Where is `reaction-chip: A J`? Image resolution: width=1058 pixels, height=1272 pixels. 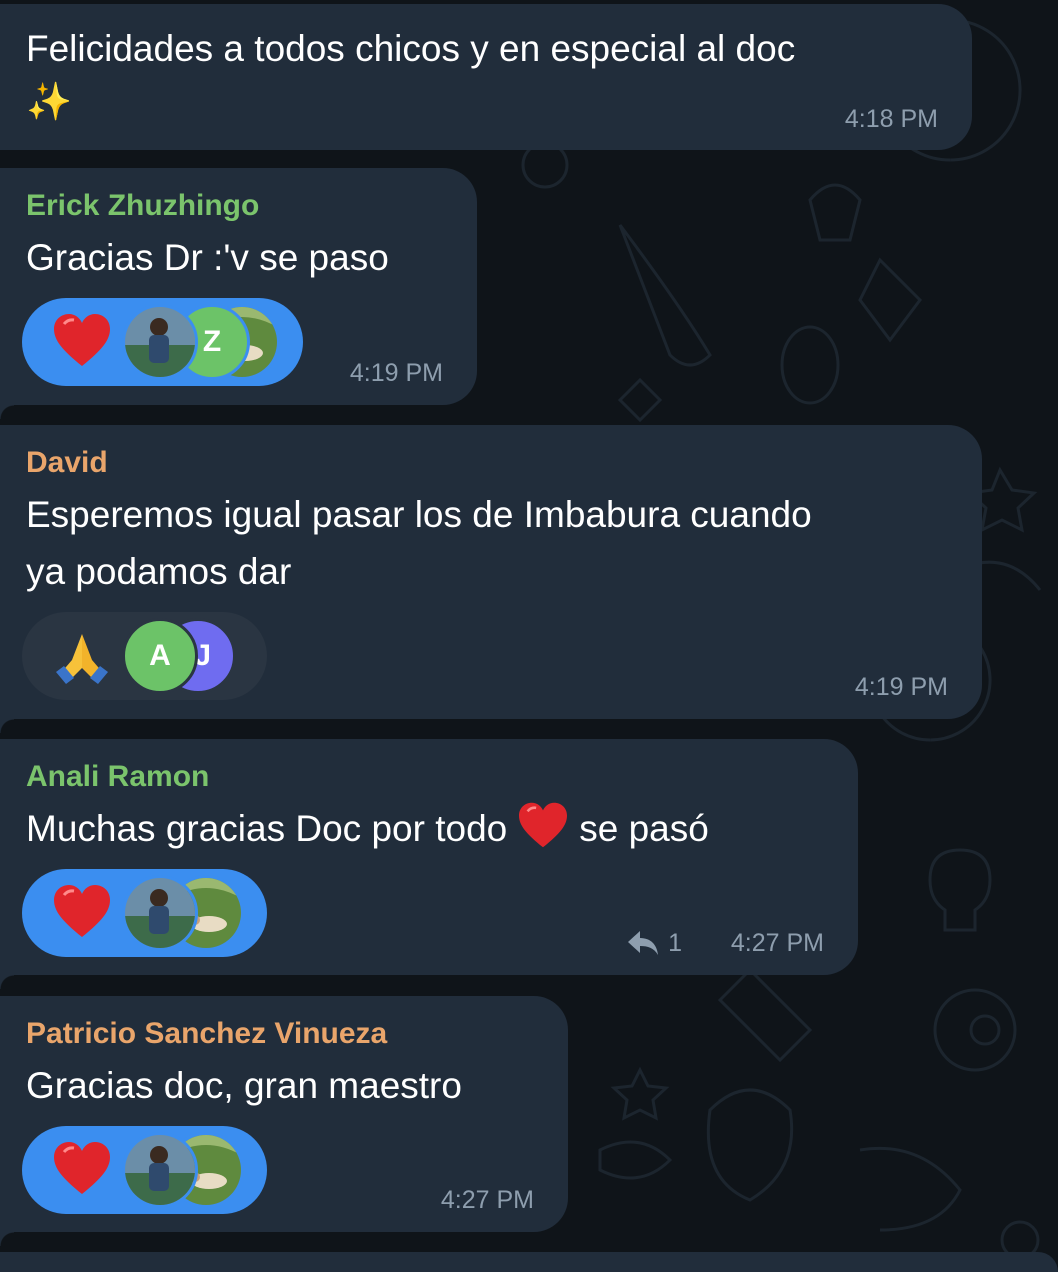
reaction-chip: A J is located at coordinates (144, 656).